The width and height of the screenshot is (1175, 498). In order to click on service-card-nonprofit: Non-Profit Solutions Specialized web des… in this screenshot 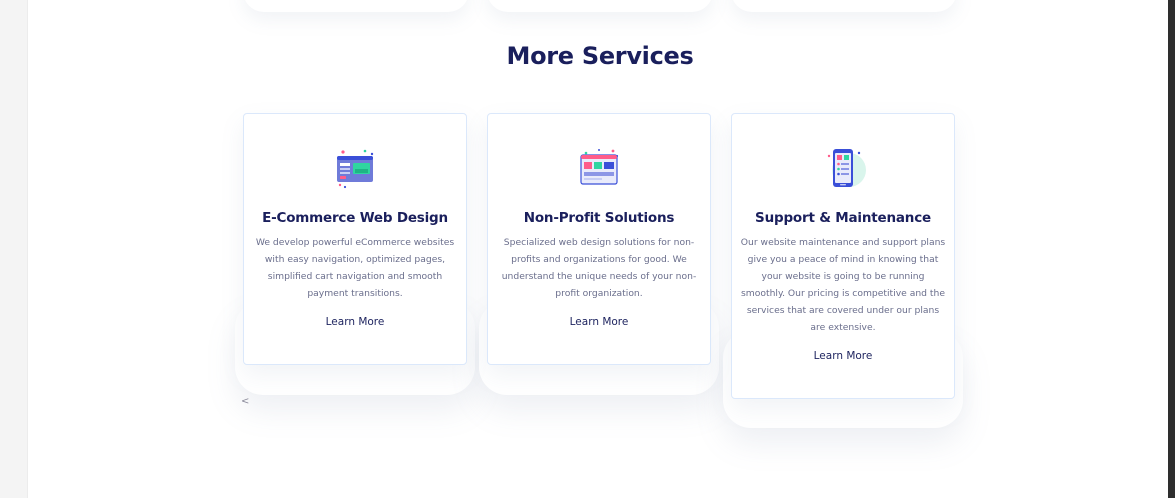, I will do `click(599, 239)`.